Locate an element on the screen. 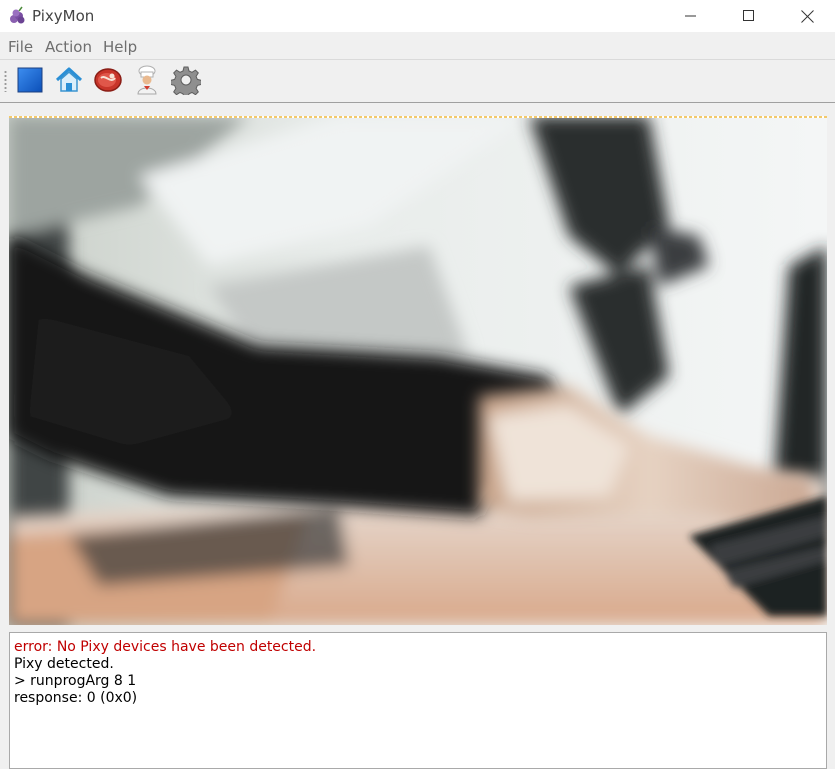  stop-square-icon is located at coordinates (30, 80).